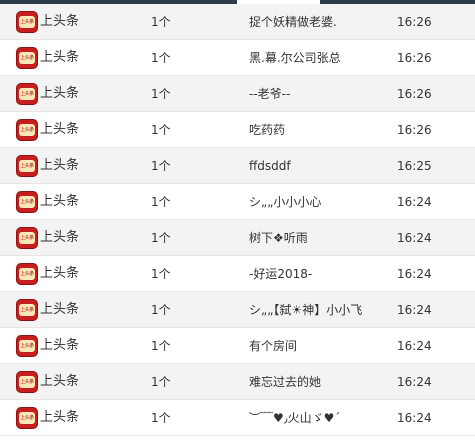 This screenshot has height=444, width=475. What do you see at coordinates (237, 130) in the screenshot?
I see `list-item: 上头条 上头条 1个 吃药药 16:26` at bounding box center [237, 130].